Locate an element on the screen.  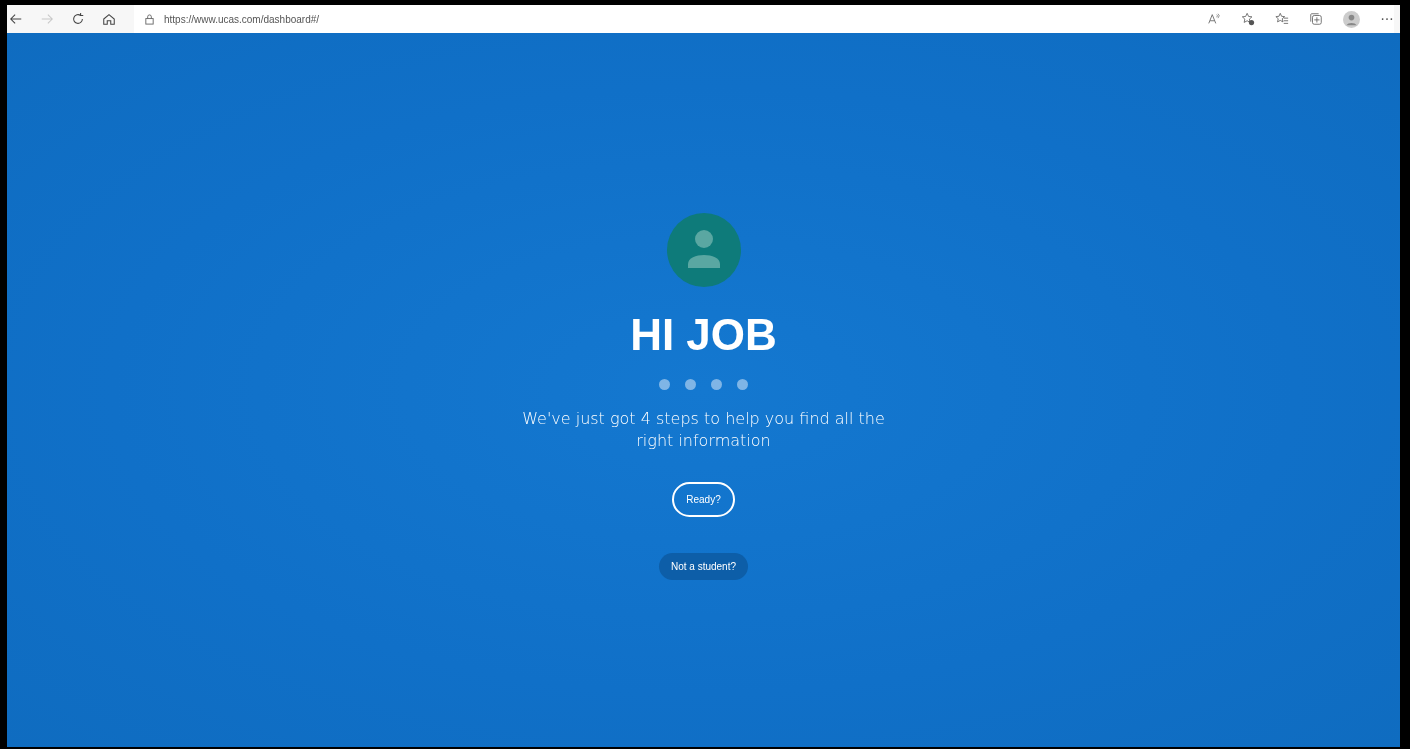
url-text: https://www.ucas.com/dashboard#/ is located at coordinates (242, 19).